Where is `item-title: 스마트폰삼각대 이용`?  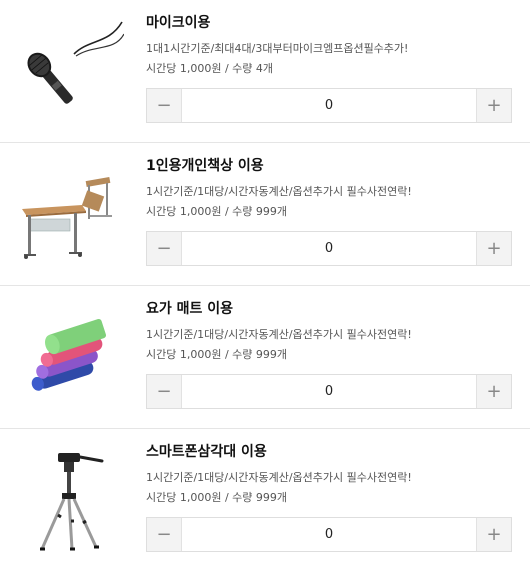 item-title: 스마트폰삼각대 이용 is located at coordinates (206, 452).